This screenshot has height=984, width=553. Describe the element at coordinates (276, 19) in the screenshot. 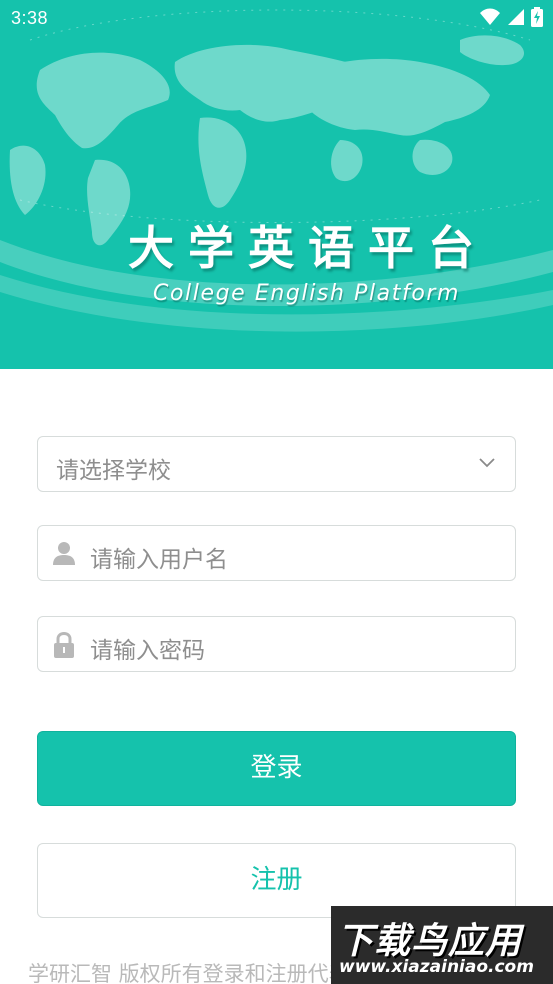

I see `status-bar: 3:38` at that location.